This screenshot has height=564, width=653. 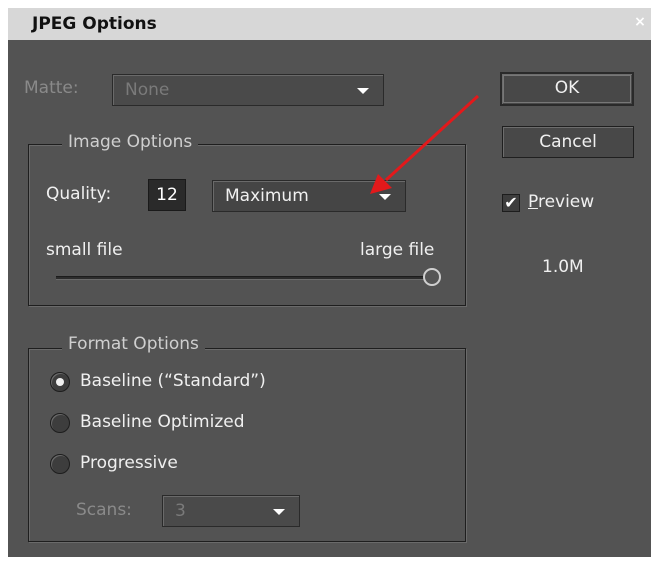 What do you see at coordinates (567, 89) in the screenshot?
I see `ok-button: OK` at bounding box center [567, 89].